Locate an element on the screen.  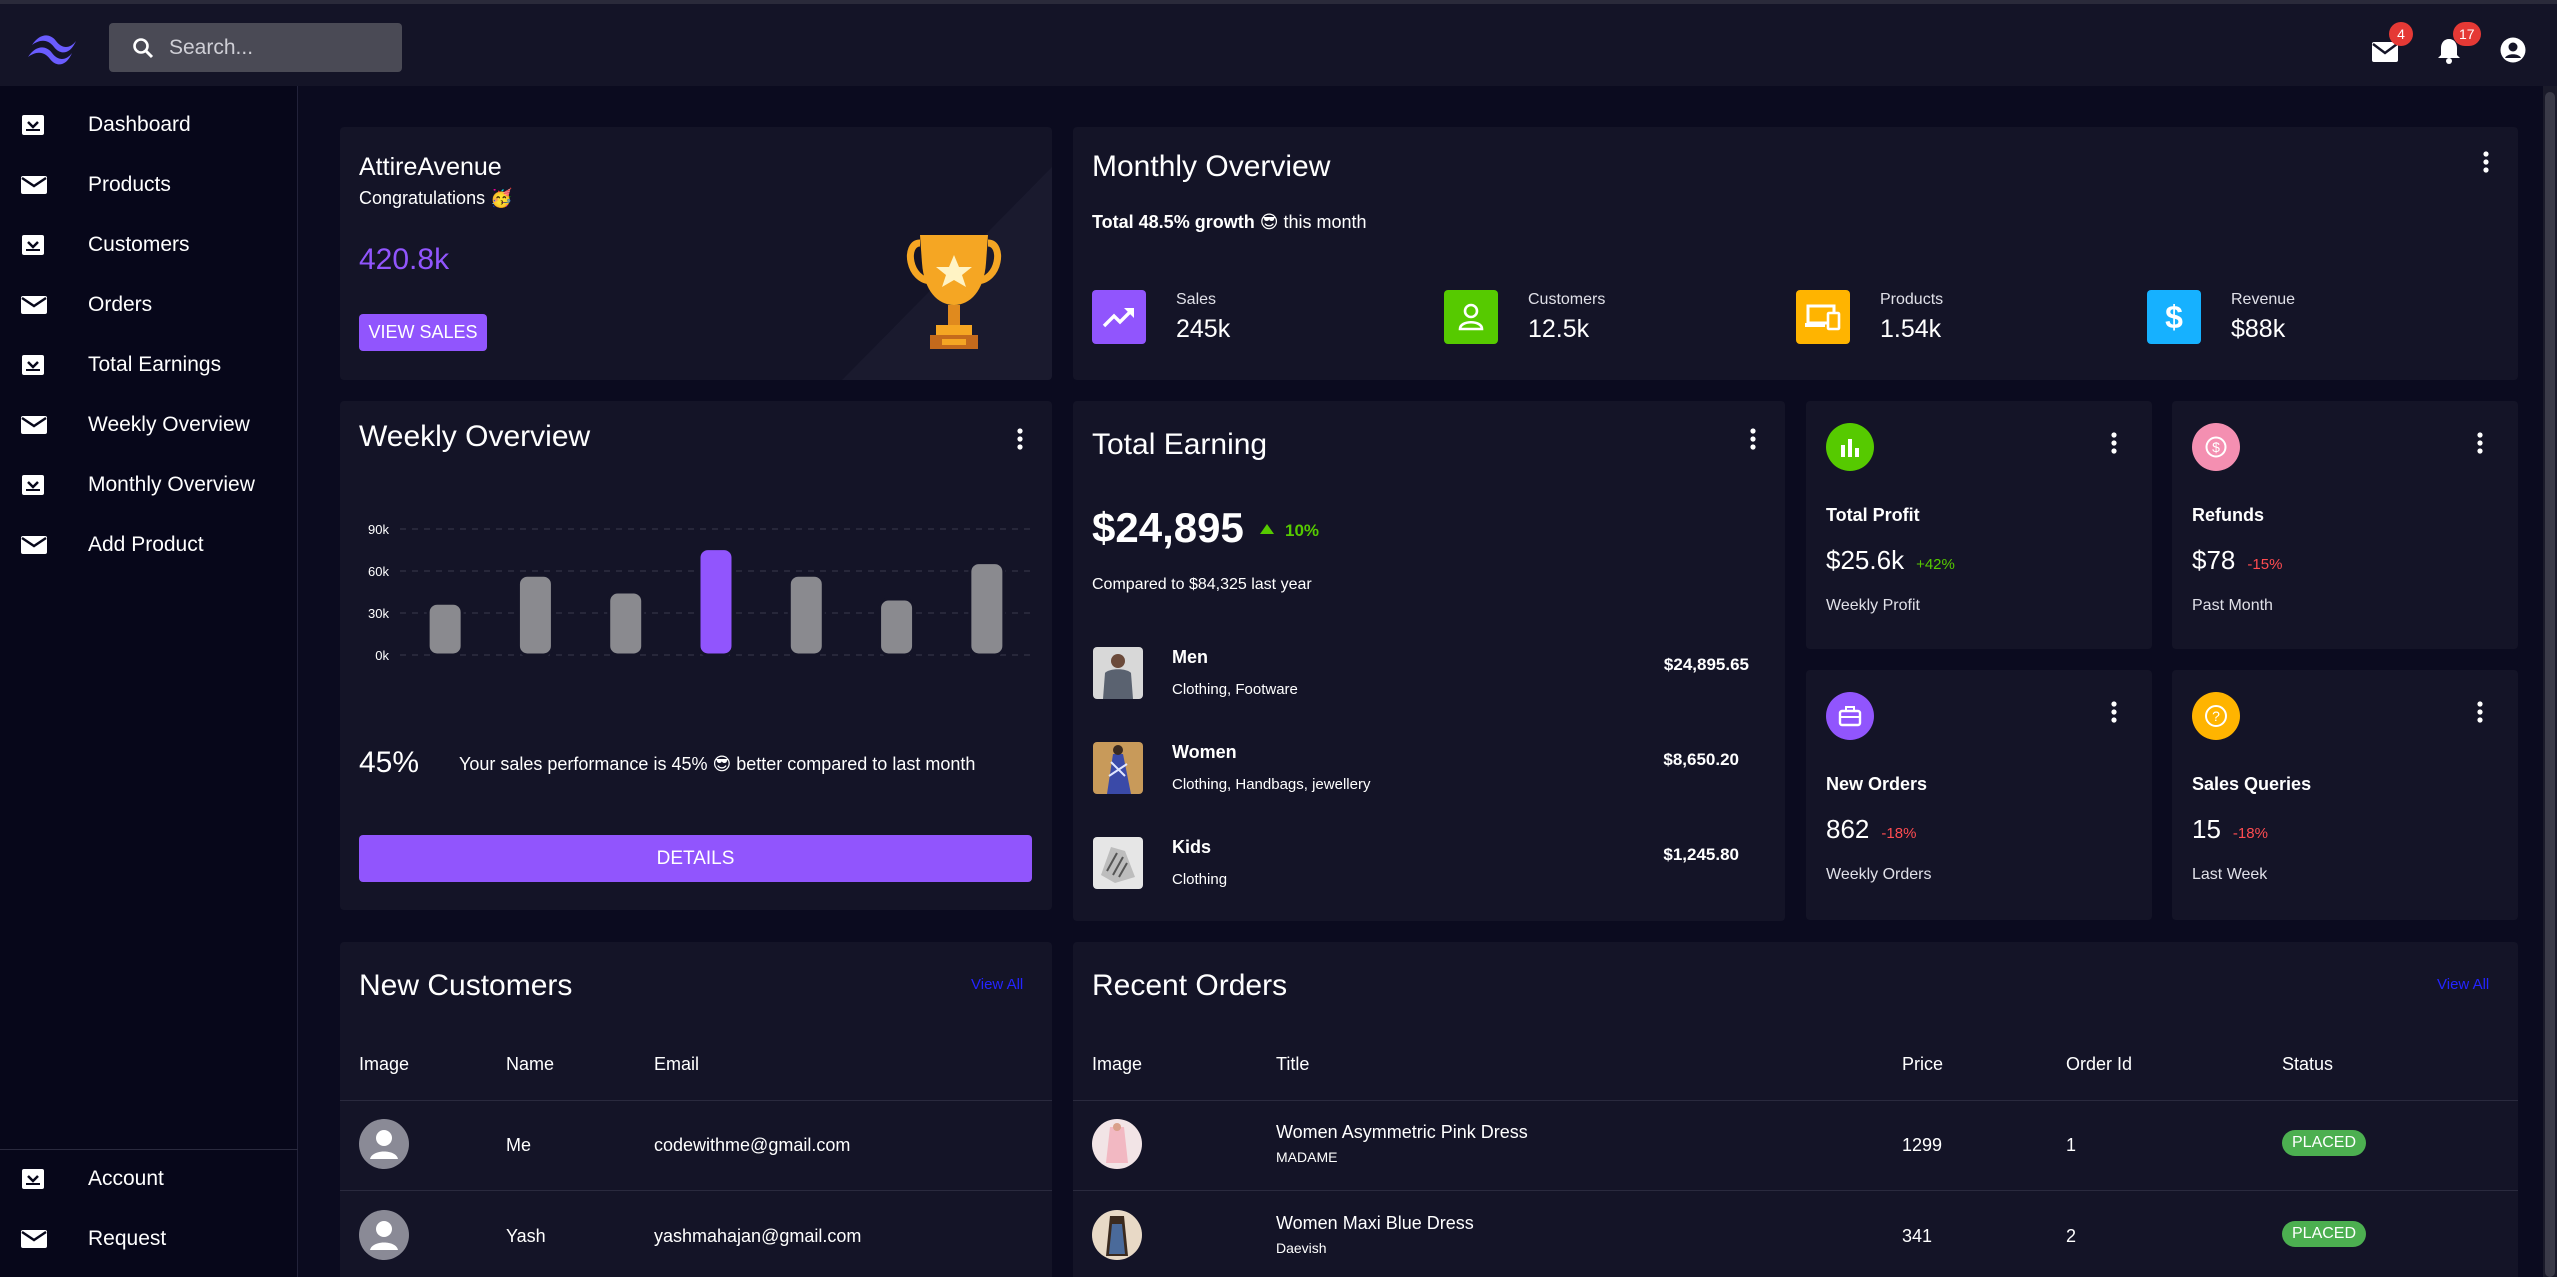
card-title: New Customers is located at coordinates (466, 985).